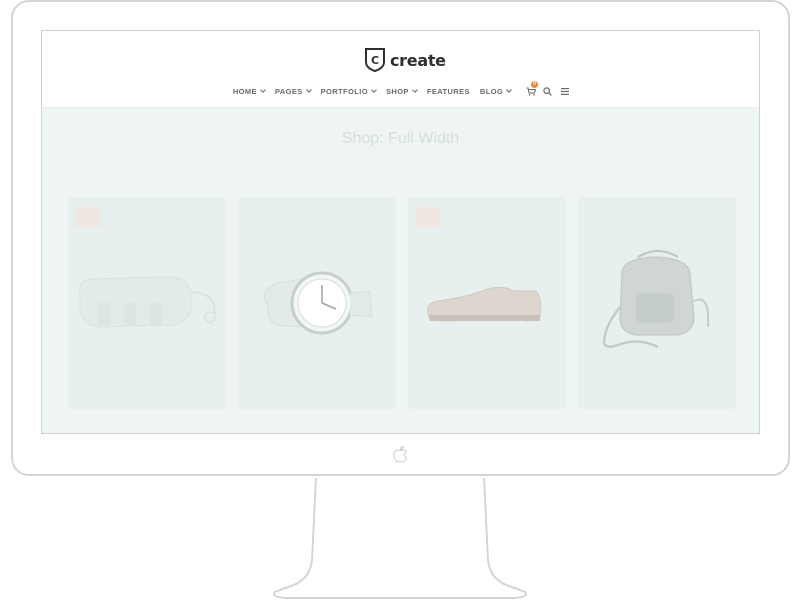 This screenshot has width=800, height=600. I want to click on nav-blog-label: BLOG, so click(491, 91).